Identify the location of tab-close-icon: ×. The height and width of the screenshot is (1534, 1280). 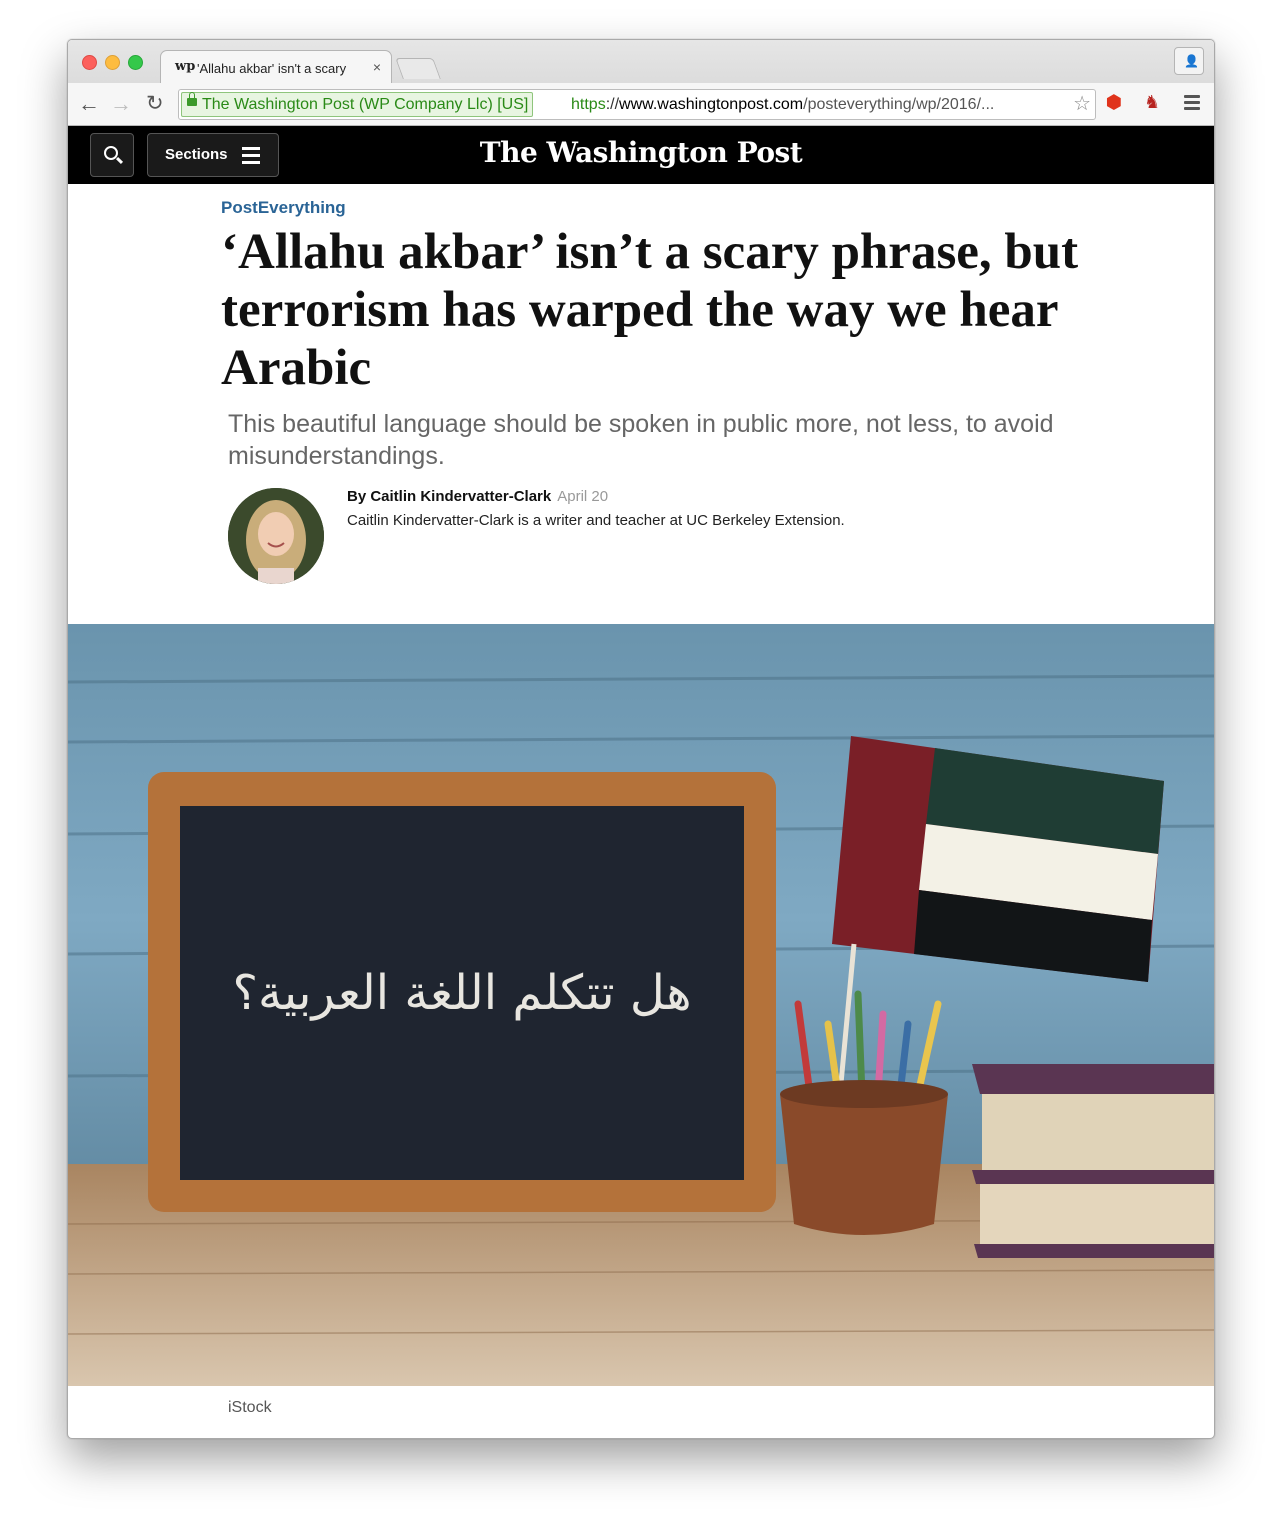
(377, 67).